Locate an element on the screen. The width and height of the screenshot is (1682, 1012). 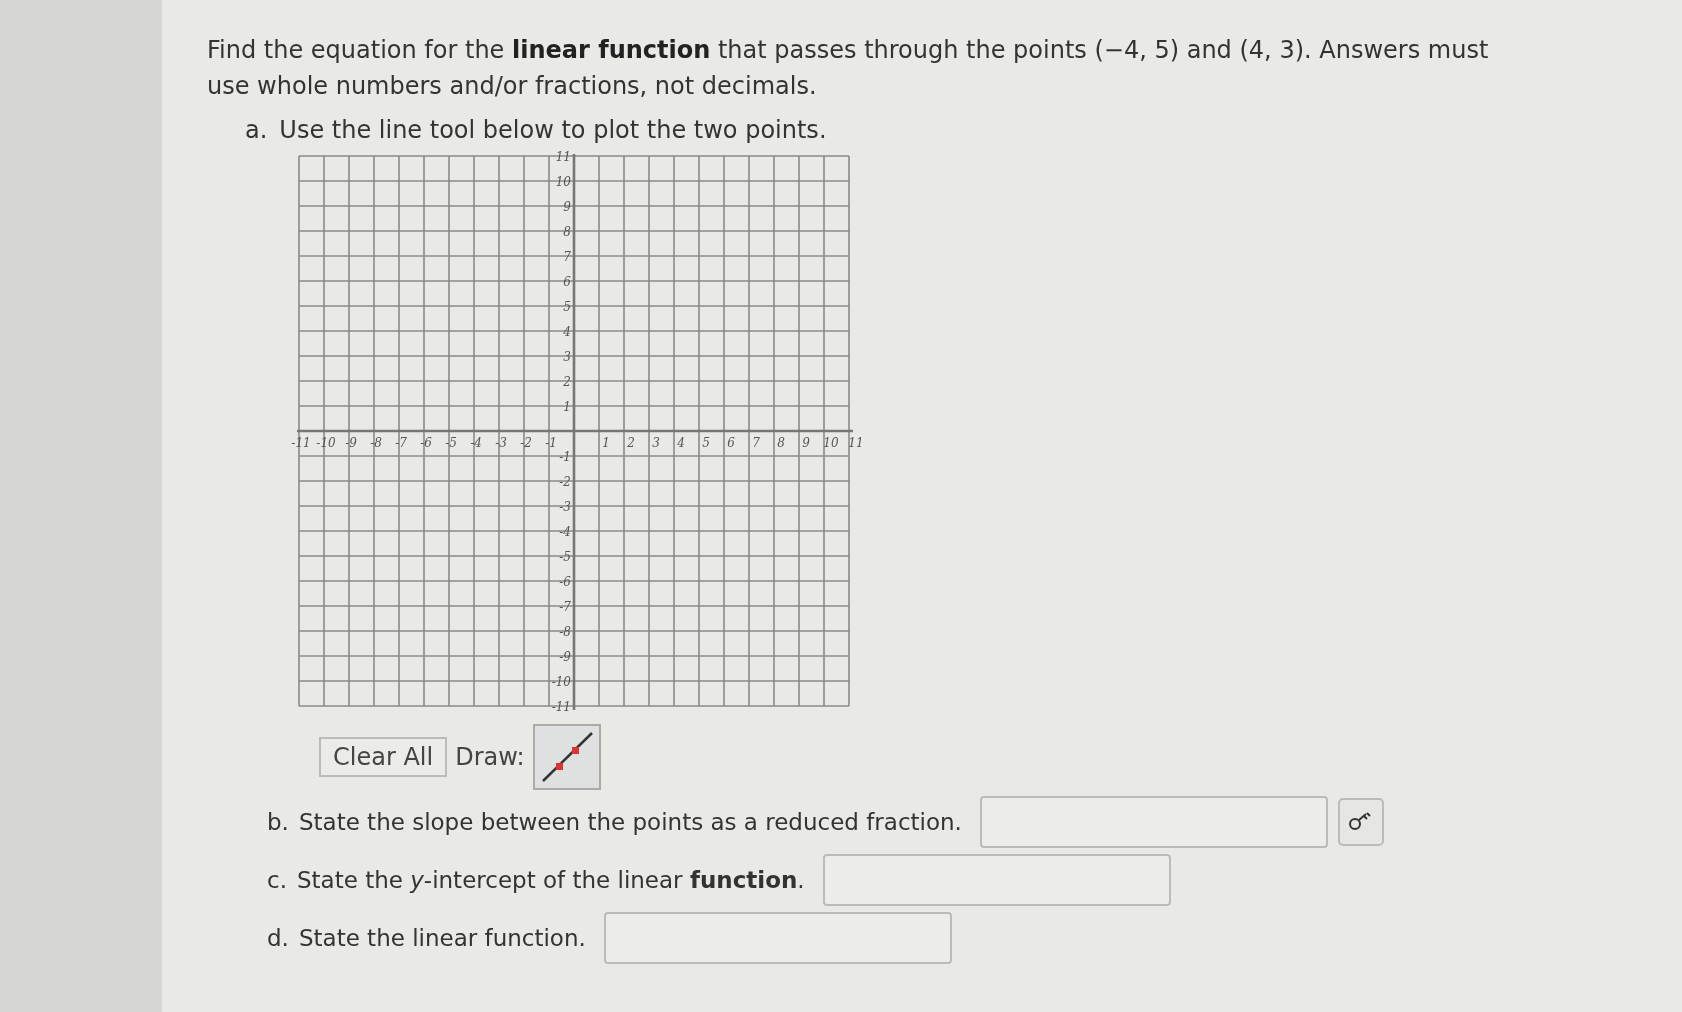
part-label: b. is located at coordinates (278, 822).